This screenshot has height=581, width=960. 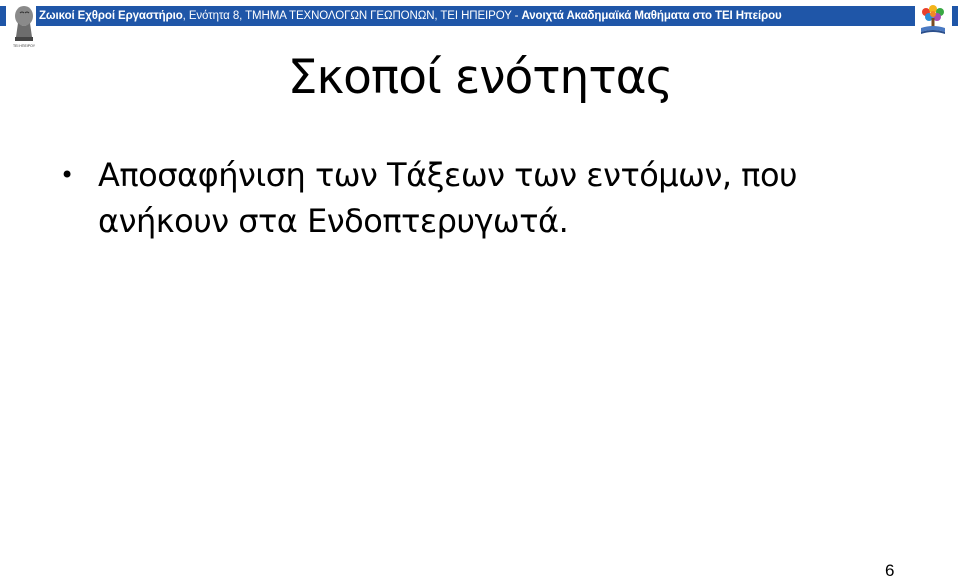 What do you see at coordinates (933, 20) in the screenshot?
I see `open-courses-tree-logo-icon` at bounding box center [933, 20].